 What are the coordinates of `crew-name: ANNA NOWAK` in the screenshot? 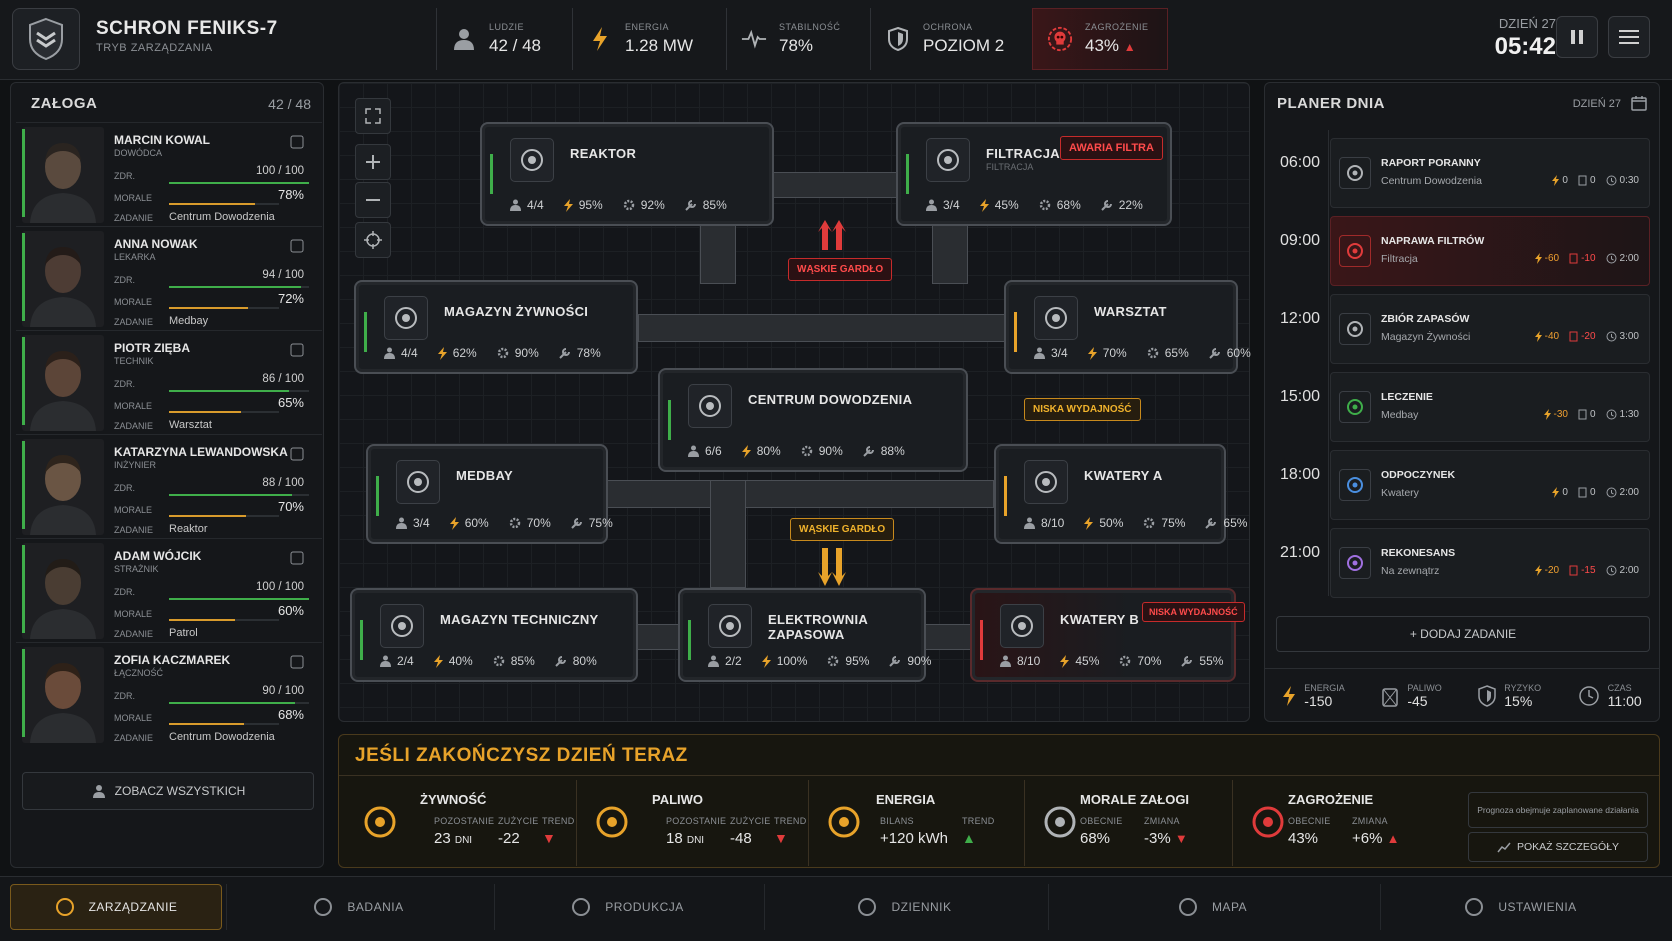 It's located at (156, 244).